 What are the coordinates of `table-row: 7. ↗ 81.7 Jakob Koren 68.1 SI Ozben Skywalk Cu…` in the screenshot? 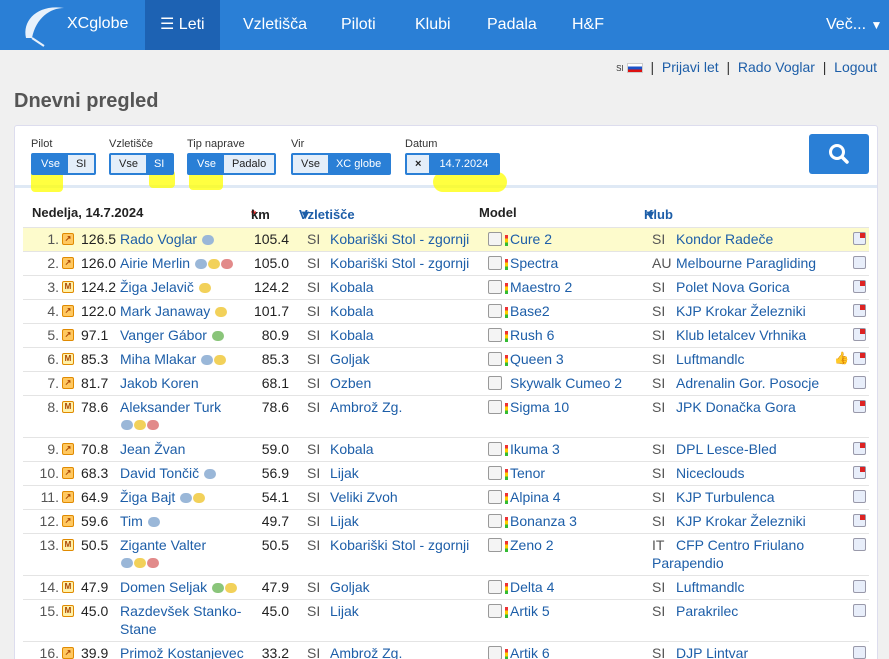 It's located at (446, 383).